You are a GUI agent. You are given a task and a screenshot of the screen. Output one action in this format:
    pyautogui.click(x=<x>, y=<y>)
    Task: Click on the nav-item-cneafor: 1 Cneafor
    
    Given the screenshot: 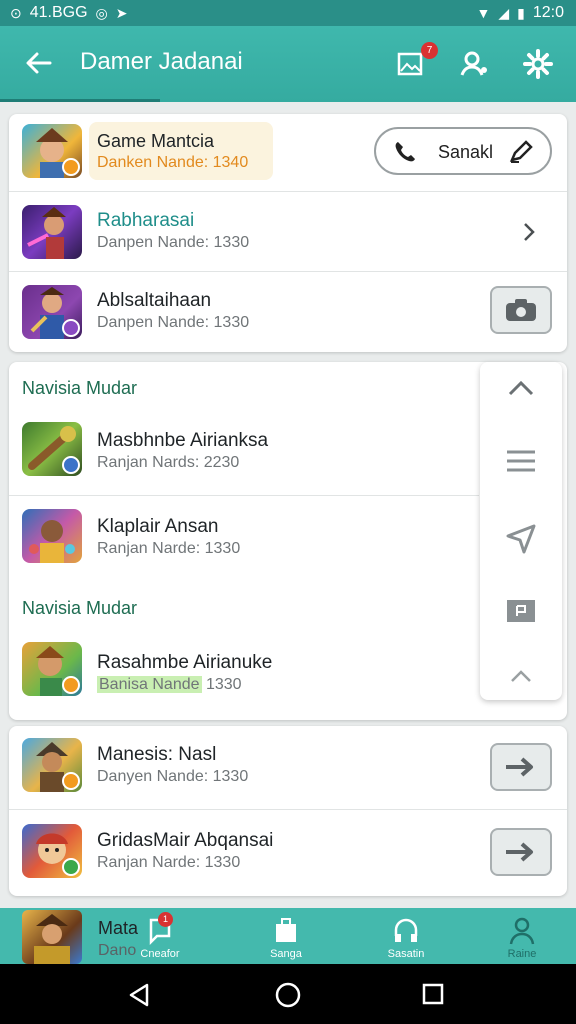 What is the action you would take?
    pyautogui.click(x=160, y=937)
    